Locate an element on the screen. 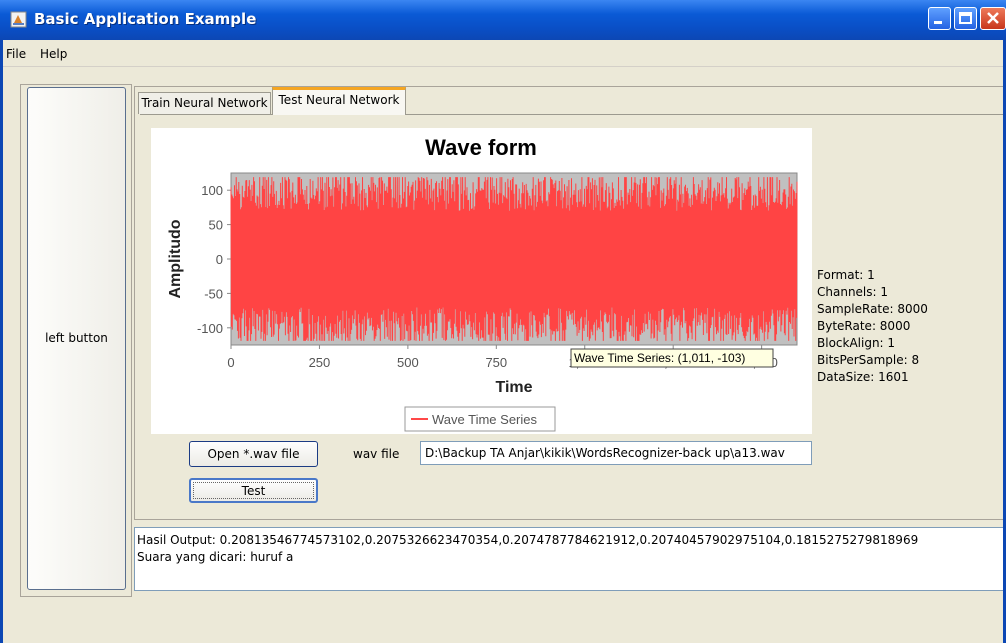  maximize-button is located at coordinates (965, 18).